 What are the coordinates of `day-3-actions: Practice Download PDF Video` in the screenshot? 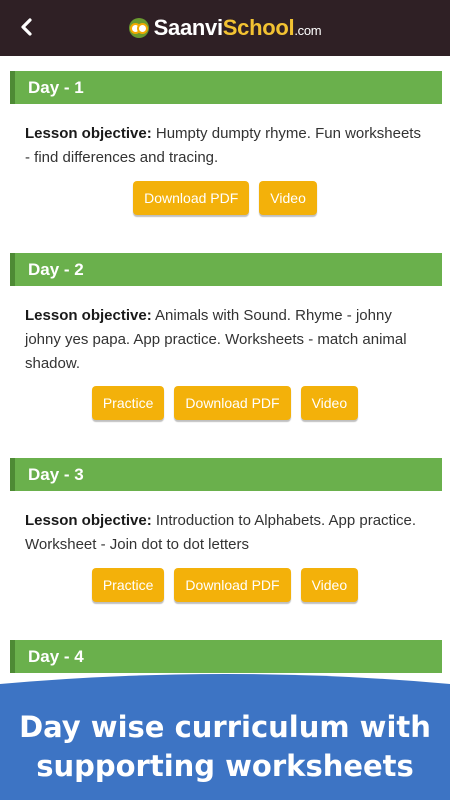 It's located at (225, 585).